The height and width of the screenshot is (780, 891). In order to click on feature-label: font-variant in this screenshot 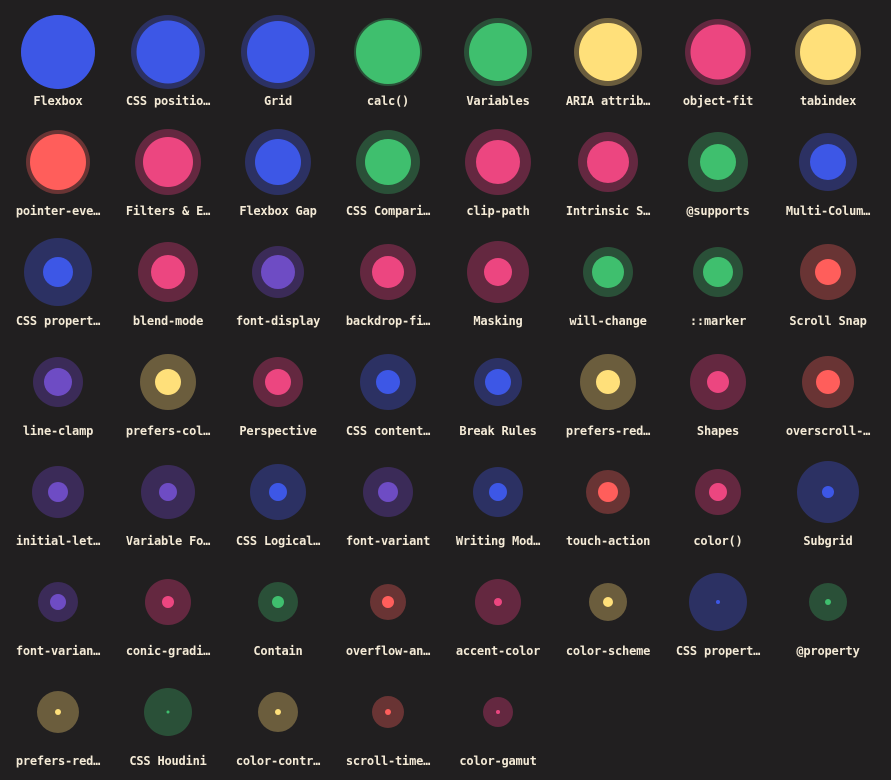, I will do `click(388, 541)`.